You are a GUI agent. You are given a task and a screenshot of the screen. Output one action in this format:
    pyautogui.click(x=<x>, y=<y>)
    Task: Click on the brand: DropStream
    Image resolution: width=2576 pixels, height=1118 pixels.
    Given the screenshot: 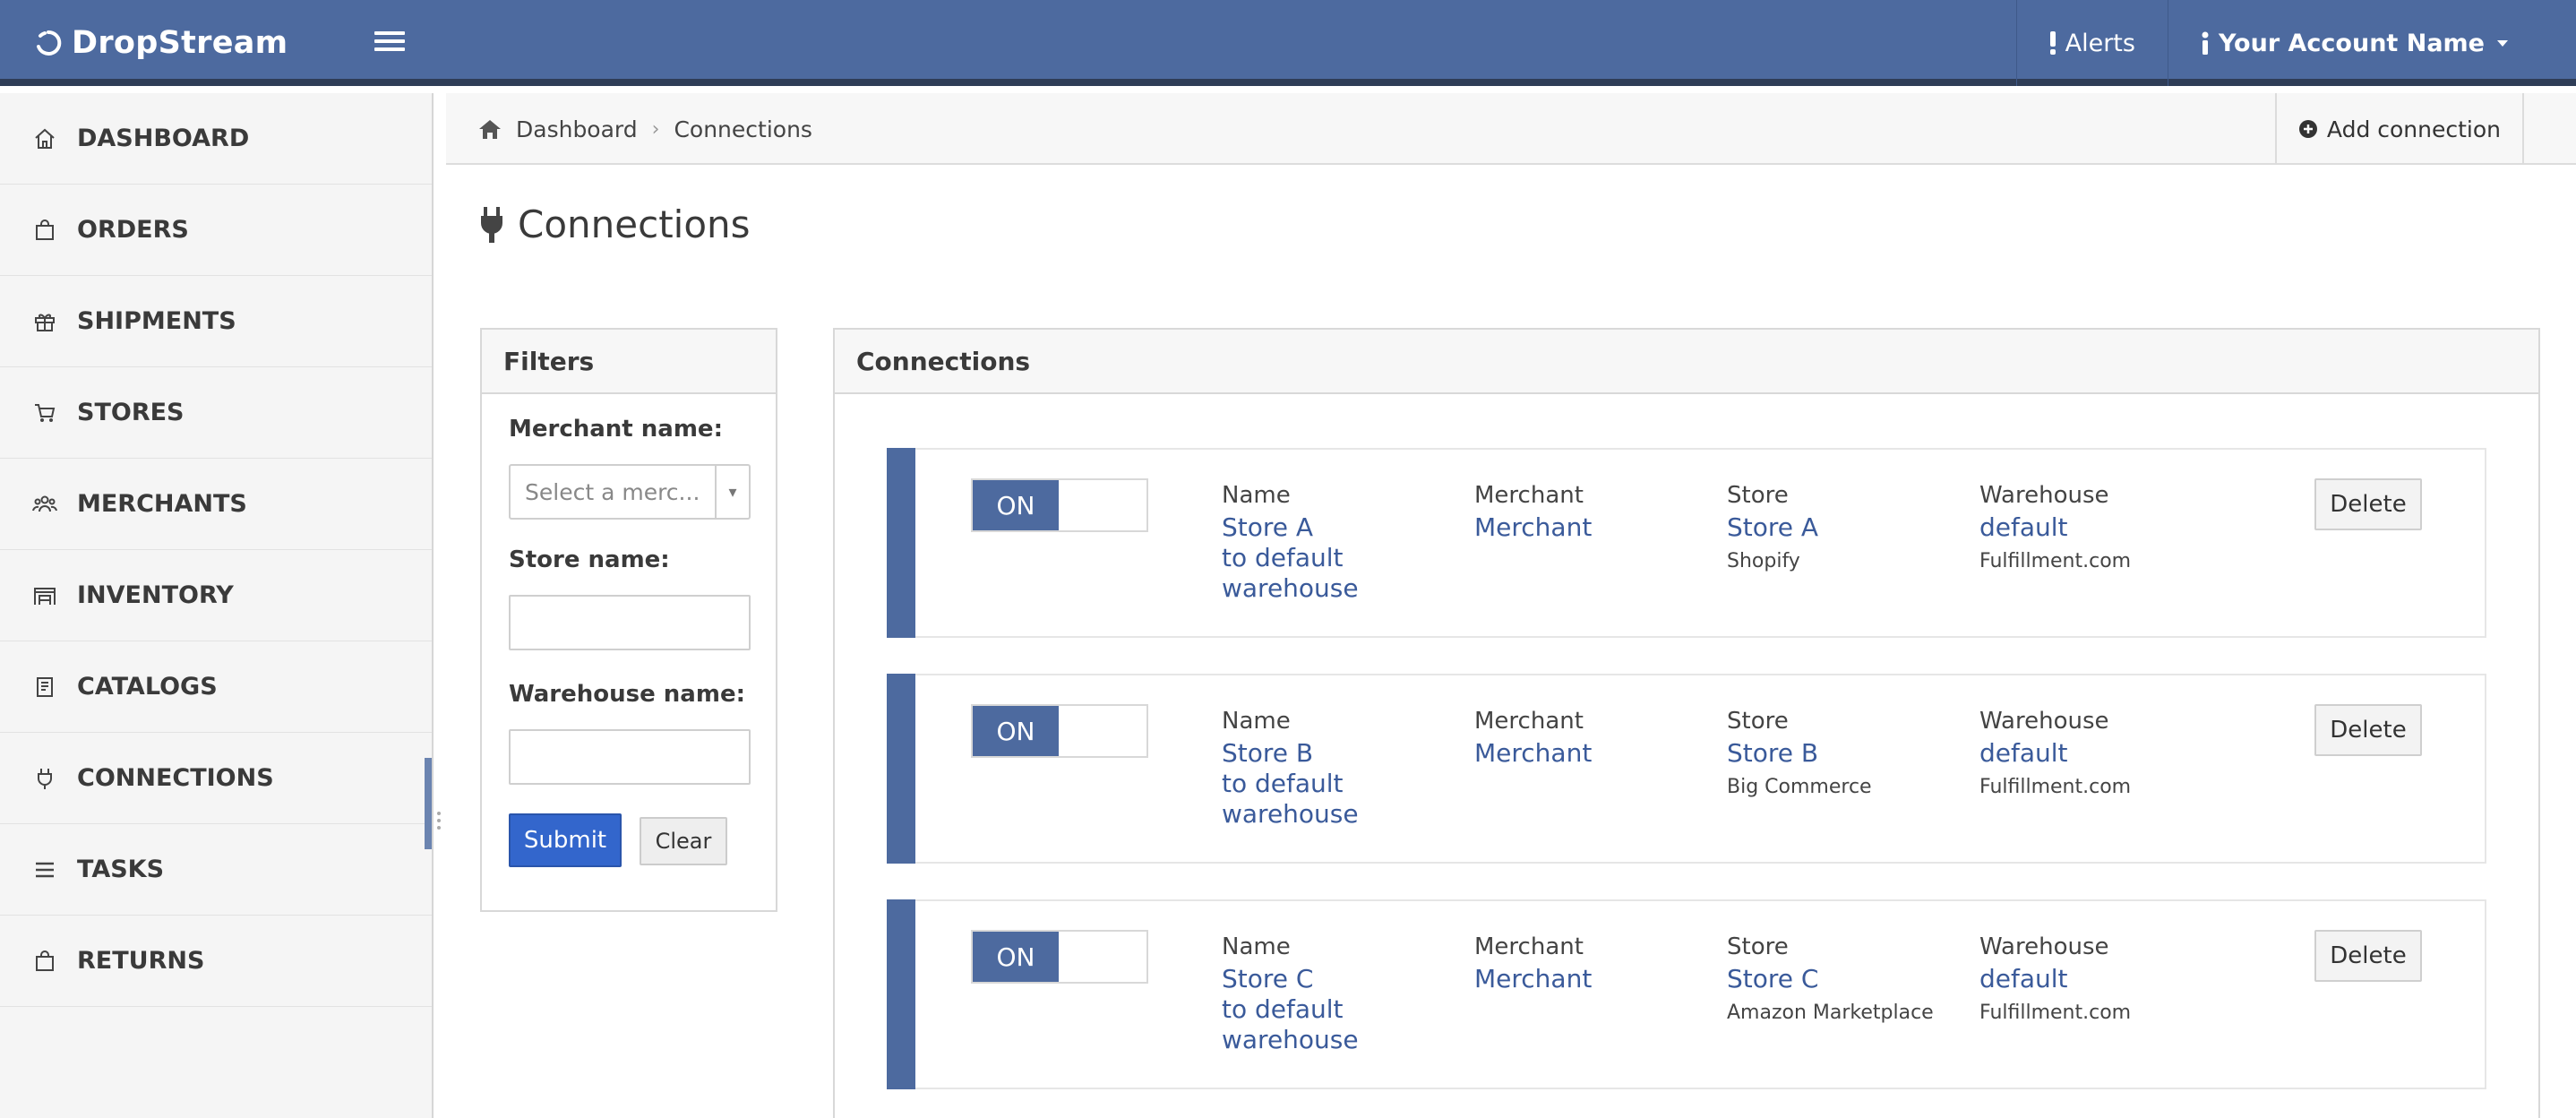 What is the action you would take?
    pyautogui.click(x=161, y=43)
    